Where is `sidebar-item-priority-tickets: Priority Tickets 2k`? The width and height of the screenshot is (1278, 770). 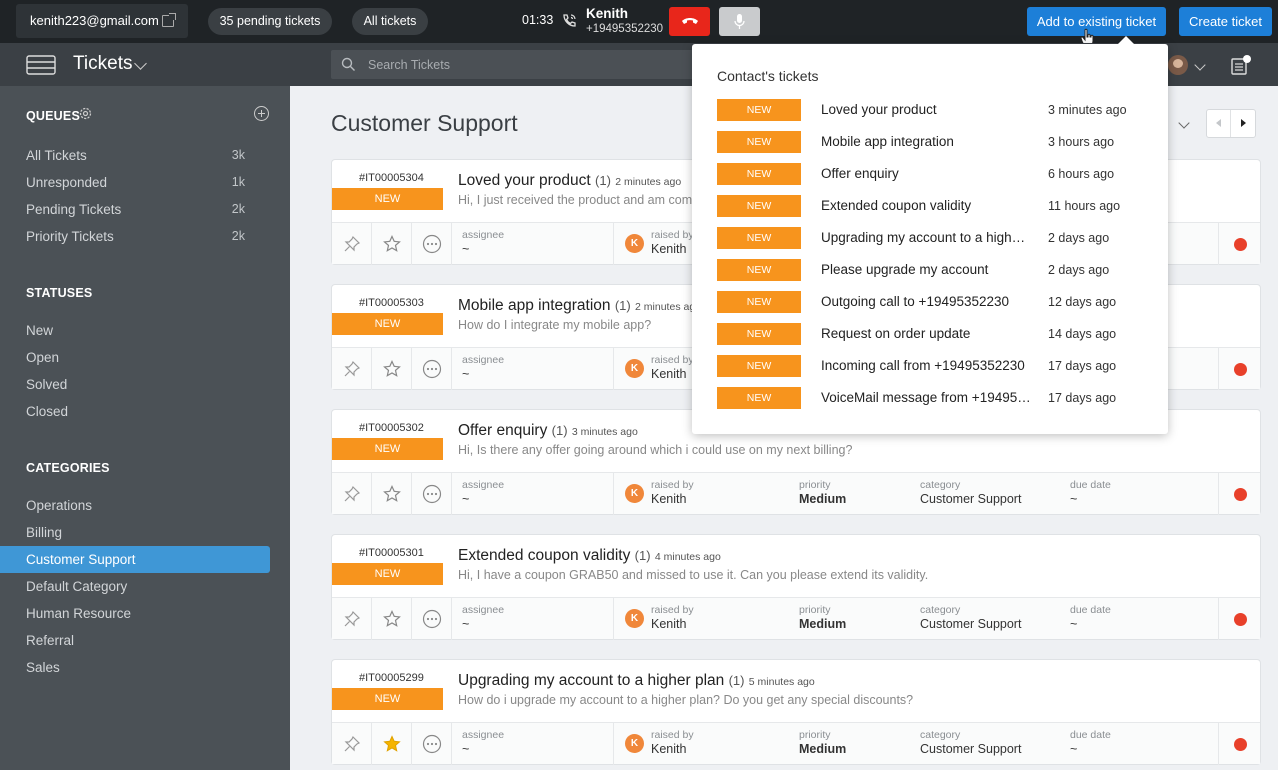 sidebar-item-priority-tickets: Priority Tickets 2k is located at coordinates (135, 236).